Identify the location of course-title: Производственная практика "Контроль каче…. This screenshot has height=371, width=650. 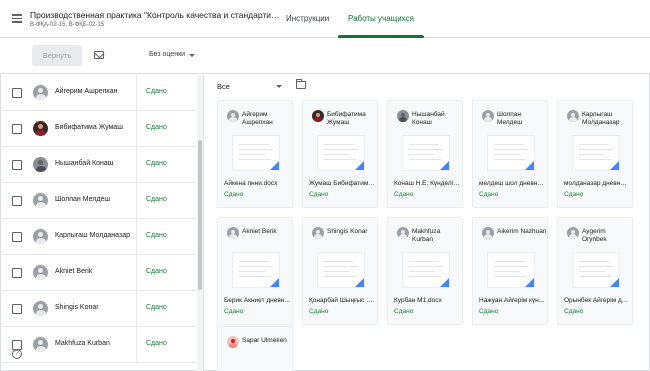
(155, 15).